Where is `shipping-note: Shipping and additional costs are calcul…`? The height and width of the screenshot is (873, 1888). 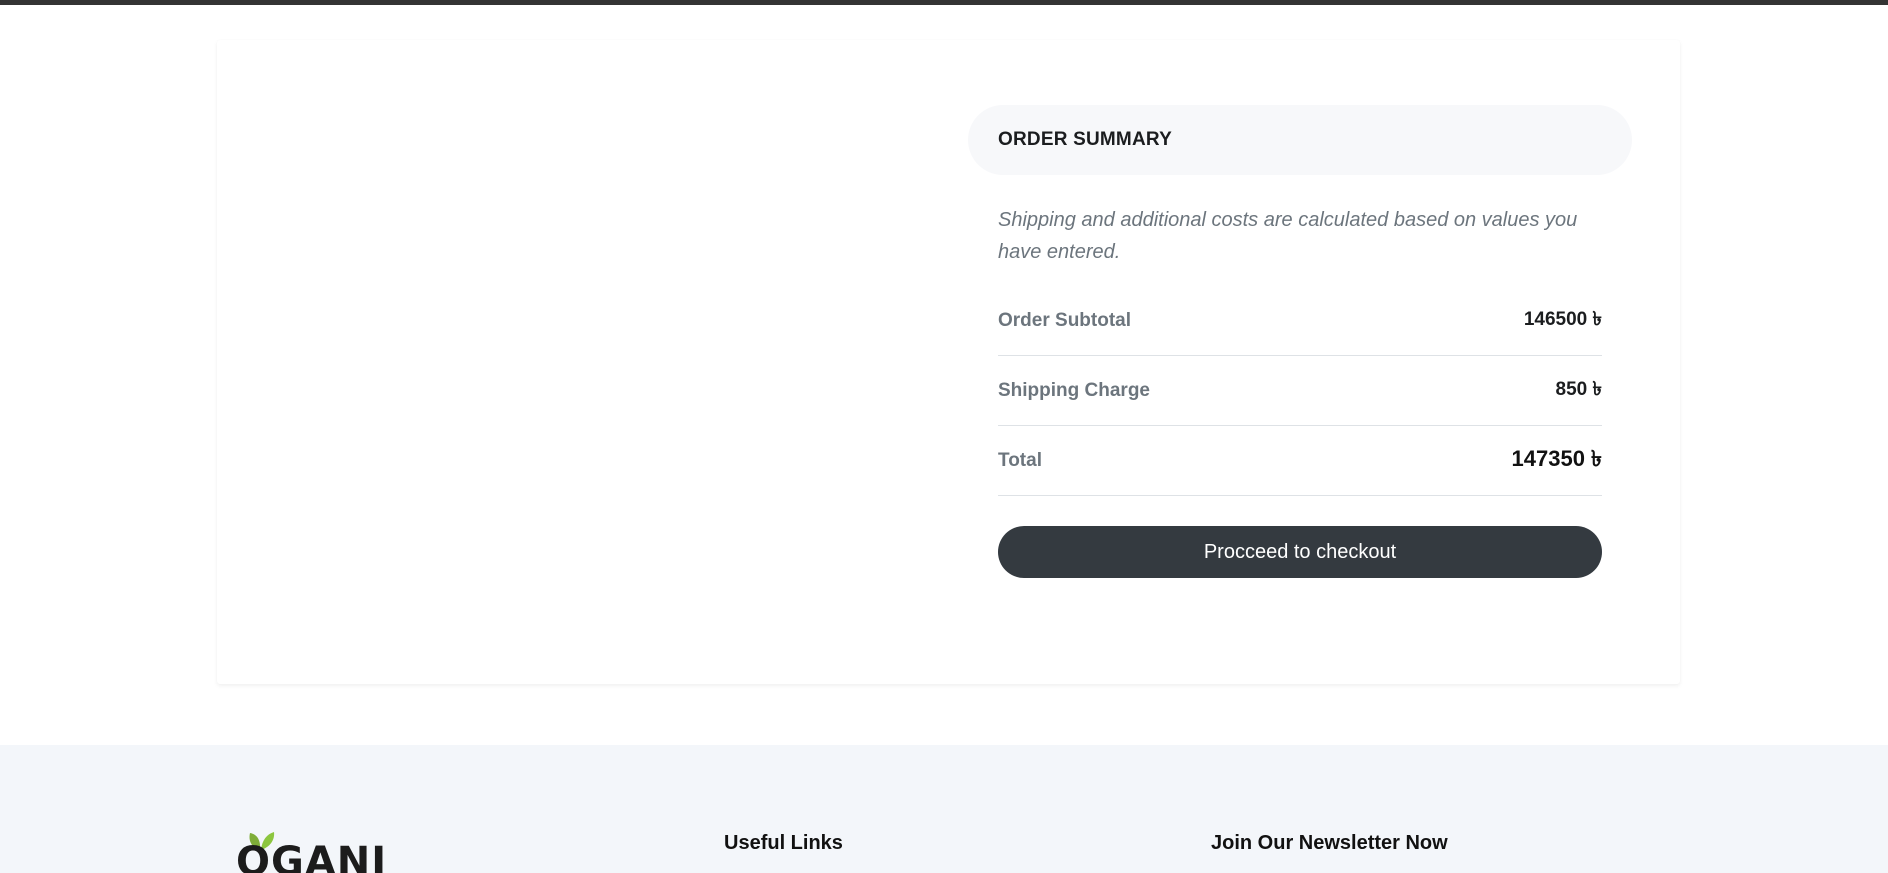 shipping-note: Shipping and additional costs are calcul… is located at coordinates (1288, 236).